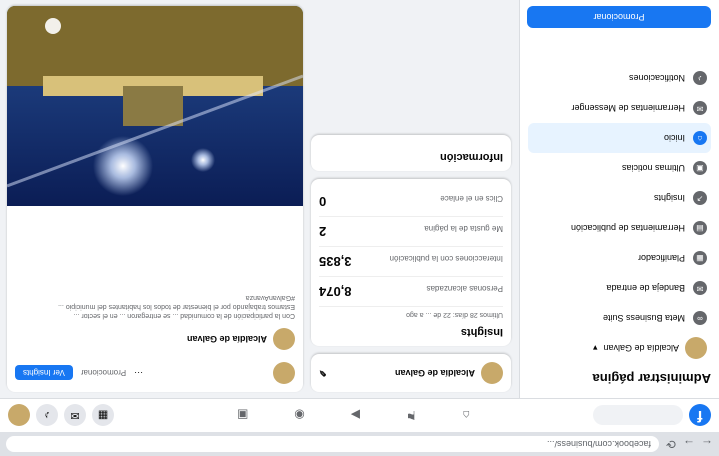  I want to click on stat-label: Interacciones con la publicación, so click(446, 258).